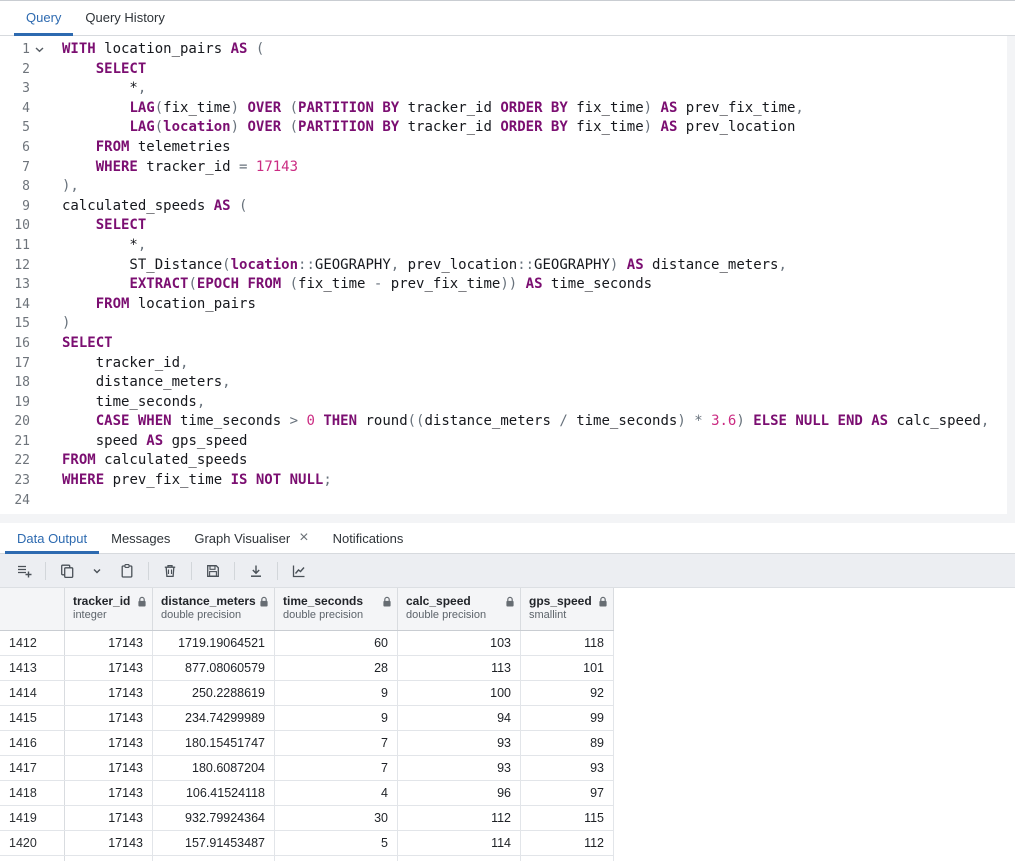 This screenshot has height=861, width=1015. I want to click on line-number: 1, so click(24, 50).